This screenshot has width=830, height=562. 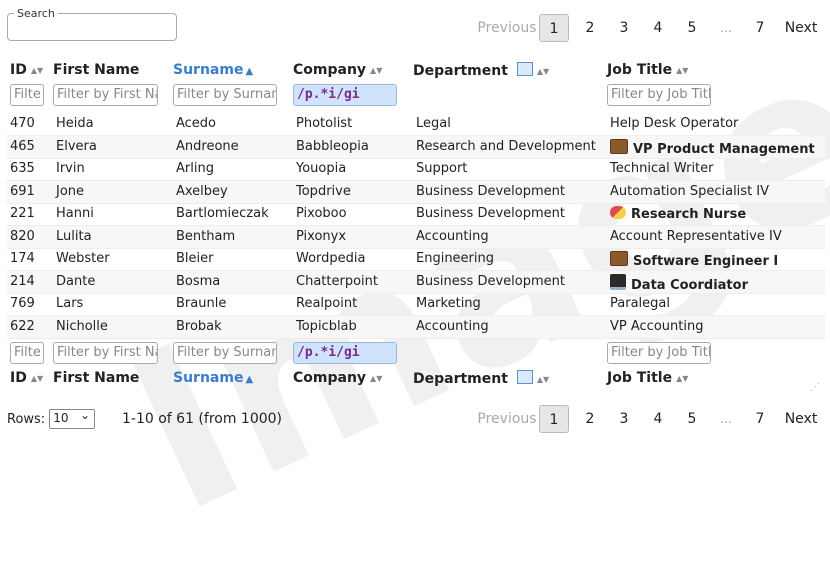 I want to click on search-field: Search, so click(x=92, y=24).